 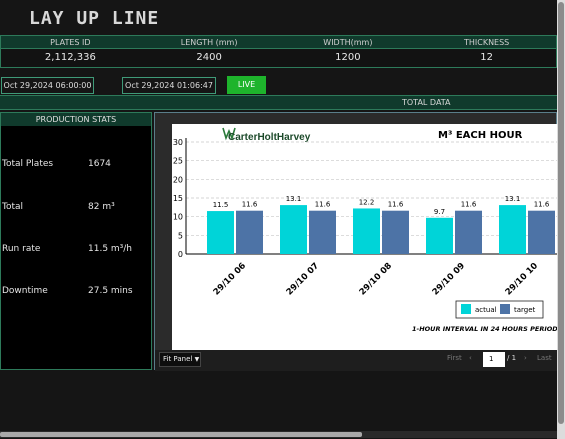 What do you see at coordinates (101, 207) in the screenshot?
I see `stat-value: 82 m³` at bounding box center [101, 207].